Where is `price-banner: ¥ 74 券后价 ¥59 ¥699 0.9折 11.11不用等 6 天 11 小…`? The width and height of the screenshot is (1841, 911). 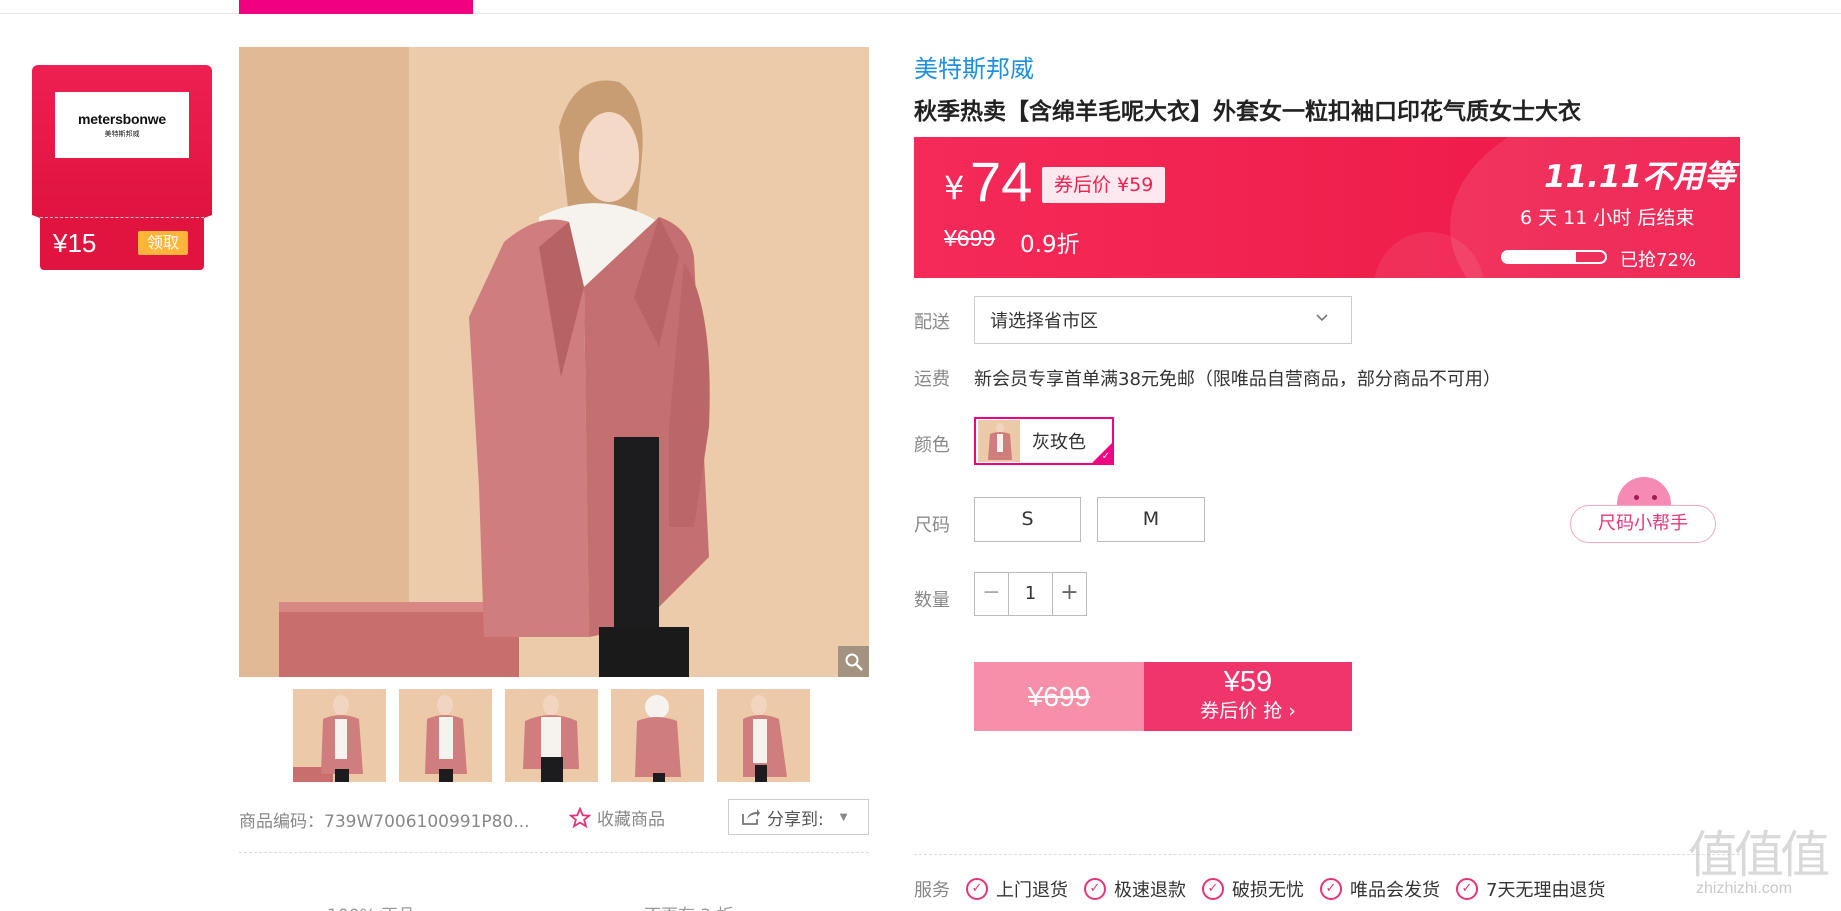
price-banner: ¥ 74 券后价 ¥59 ¥699 0.9折 11.11不用等 6 天 11 小… is located at coordinates (1327, 207).